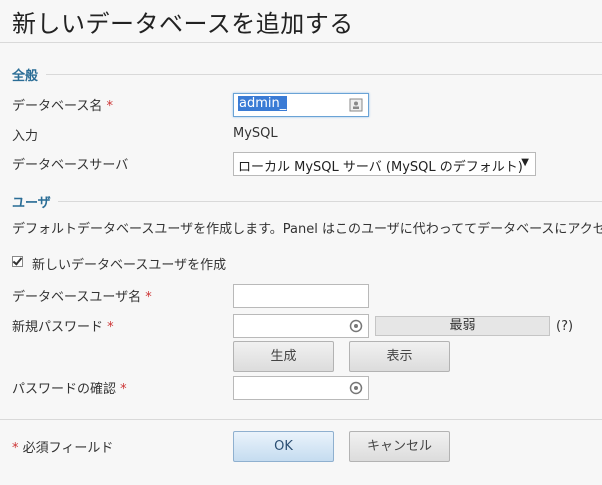 The width and height of the screenshot is (602, 485). What do you see at coordinates (399, 446) in the screenshot?
I see `cancel-button: キャンセル` at bounding box center [399, 446].